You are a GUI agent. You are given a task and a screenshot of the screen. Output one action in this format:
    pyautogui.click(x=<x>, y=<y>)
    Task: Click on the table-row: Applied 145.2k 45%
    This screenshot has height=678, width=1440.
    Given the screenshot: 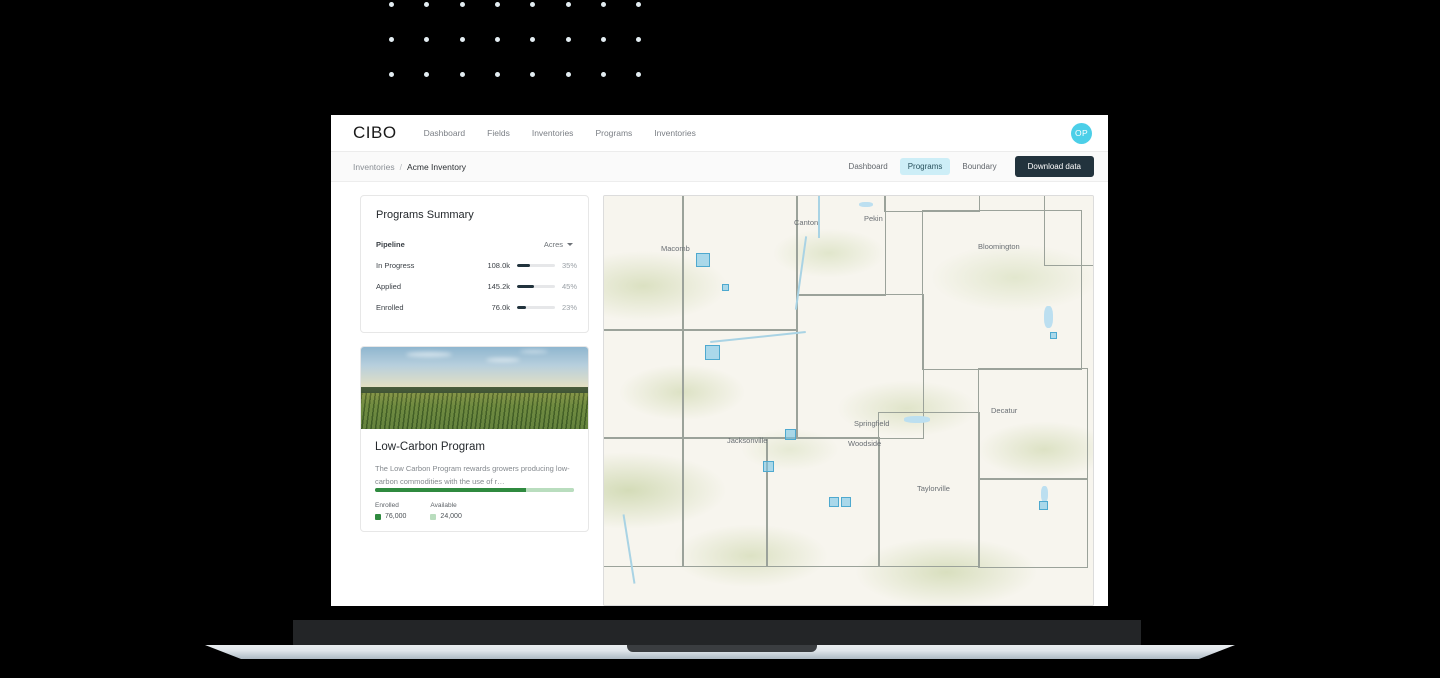 What is the action you would take?
    pyautogui.click(x=476, y=286)
    